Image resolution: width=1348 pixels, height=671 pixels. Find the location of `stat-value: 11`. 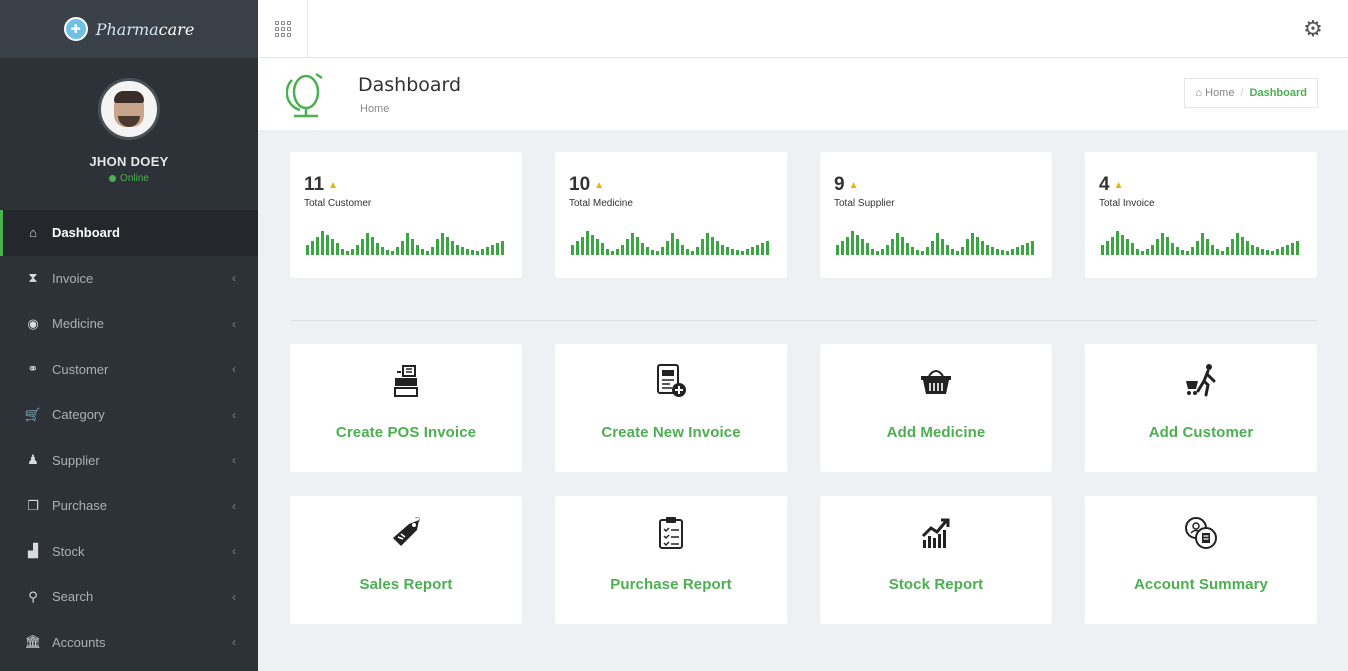

stat-value: 11 is located at coordinates (314, 184).